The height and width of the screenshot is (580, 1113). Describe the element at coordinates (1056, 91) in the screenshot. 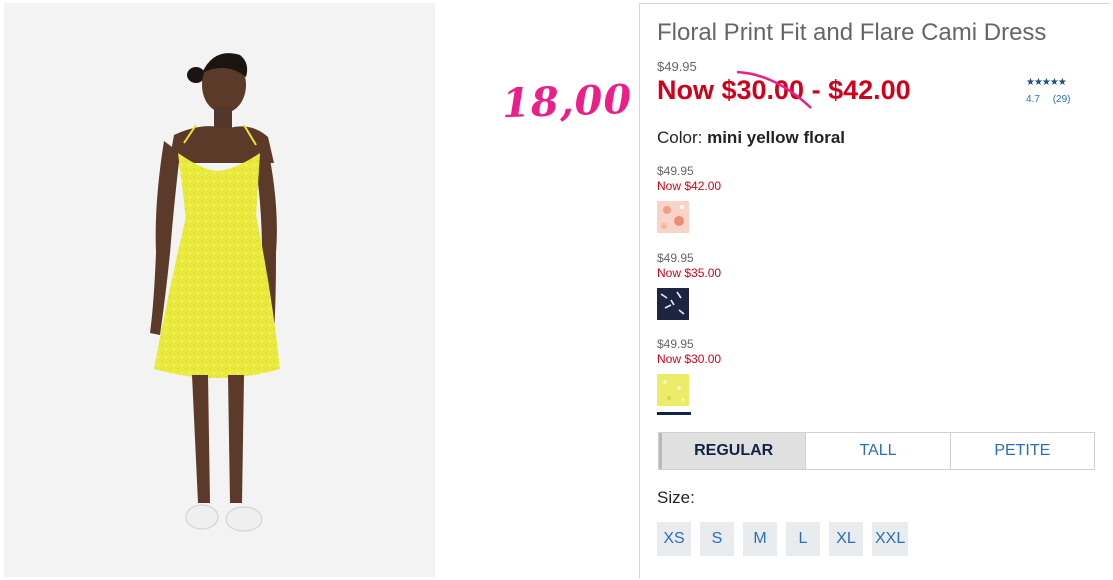

I see `rating-widget: ★★★★★ 4.7 (29)` at that location.